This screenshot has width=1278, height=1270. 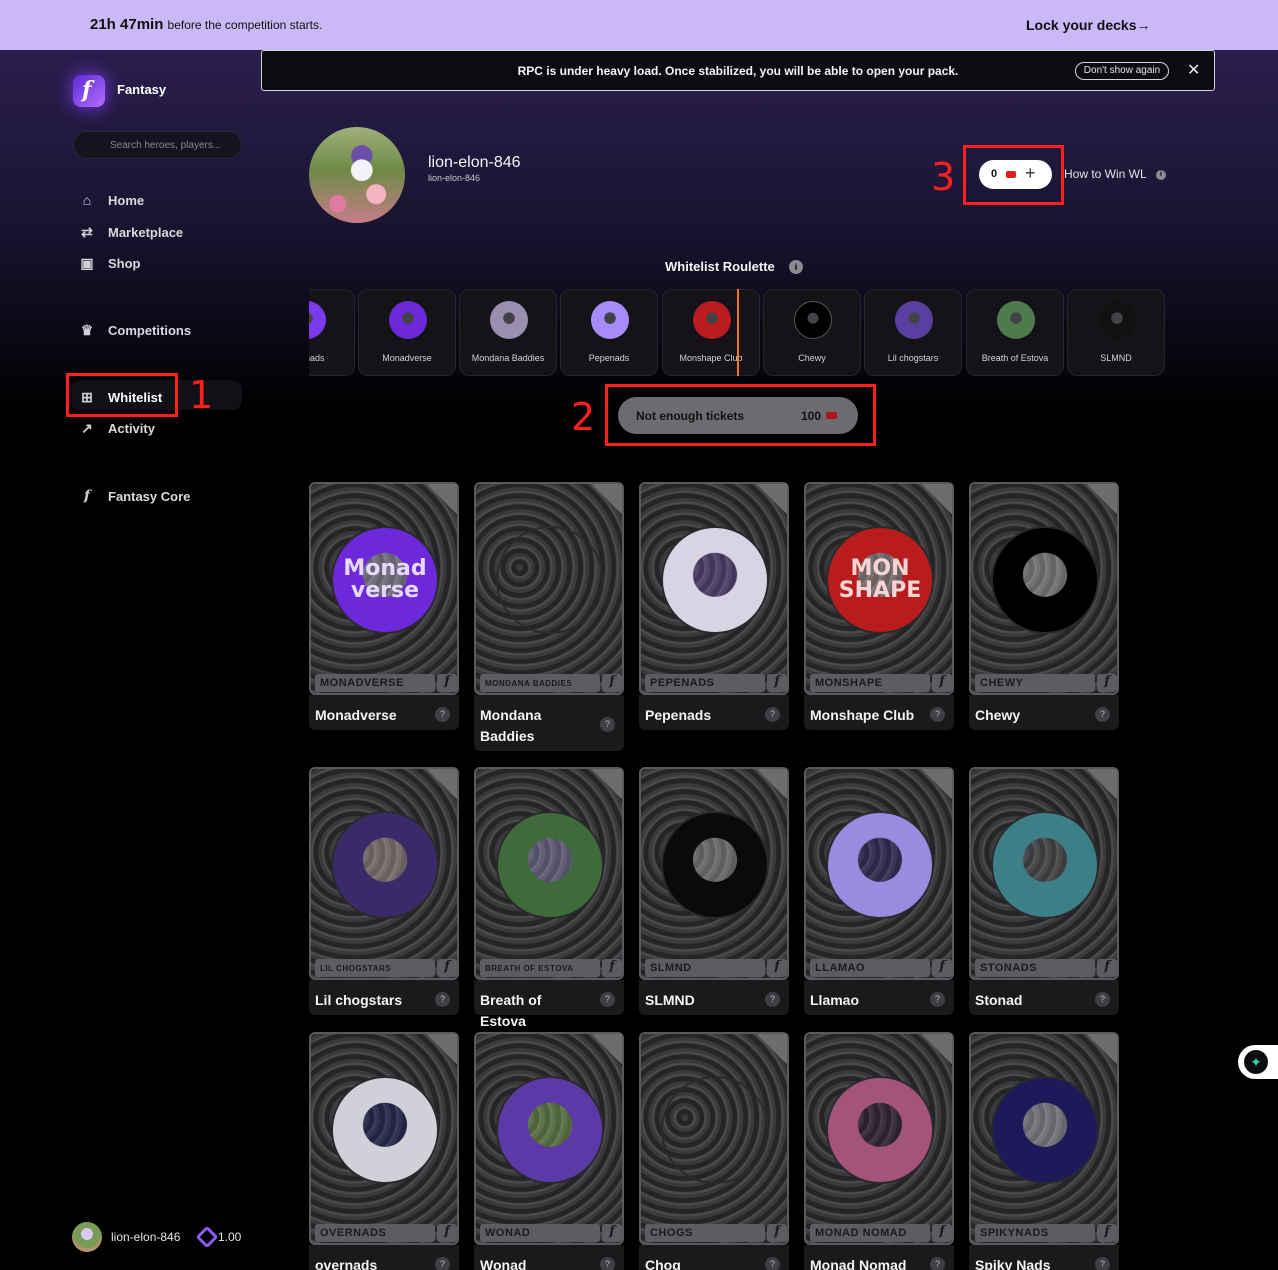 What do you see at coordinates (375, 968) in the screenshot?
I see `card-plate: LIL CHOGSTARS` at bounding box center [375, 968].